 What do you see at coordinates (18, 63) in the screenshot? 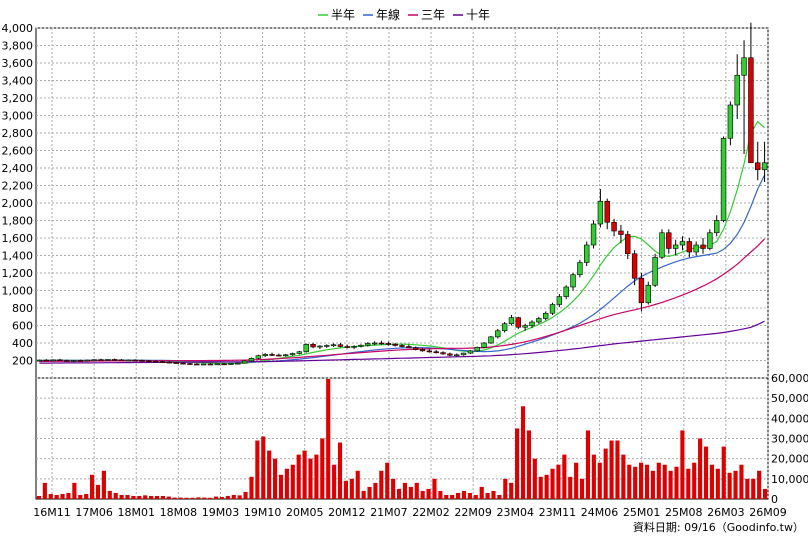
I see `price-tick-label: 3,600` at bounding box center [18, 63].